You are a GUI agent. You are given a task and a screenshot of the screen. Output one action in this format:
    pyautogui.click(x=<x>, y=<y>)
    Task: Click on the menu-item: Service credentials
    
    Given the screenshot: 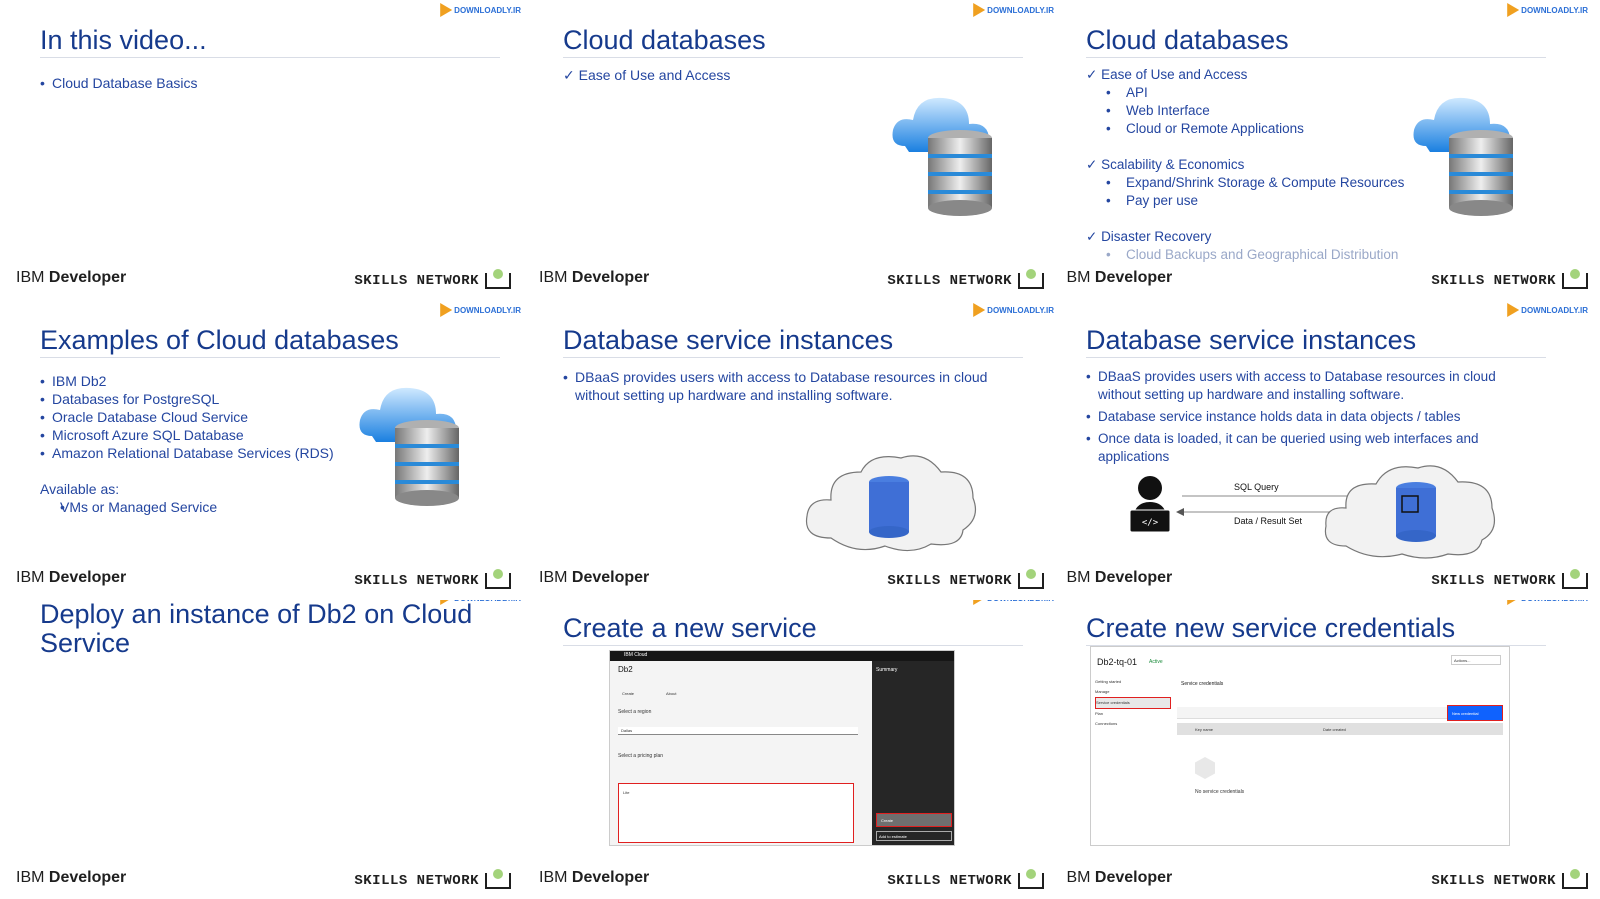 What is the action you would take?
    pyautogui.click(x=1133, y=703)
    